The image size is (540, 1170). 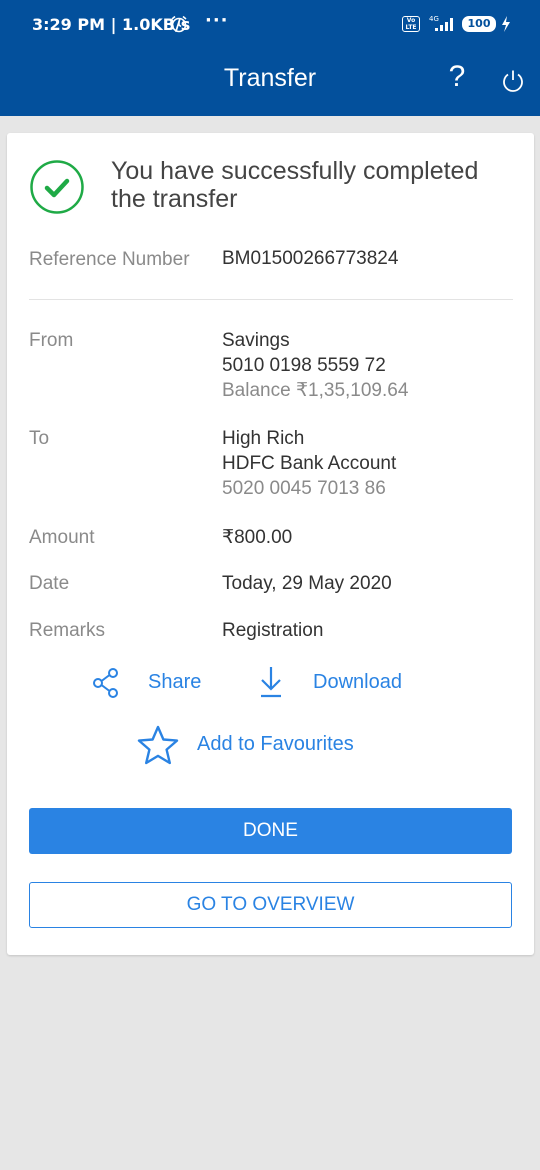 I want to click on to-label: To, so click(x=39, y=438).